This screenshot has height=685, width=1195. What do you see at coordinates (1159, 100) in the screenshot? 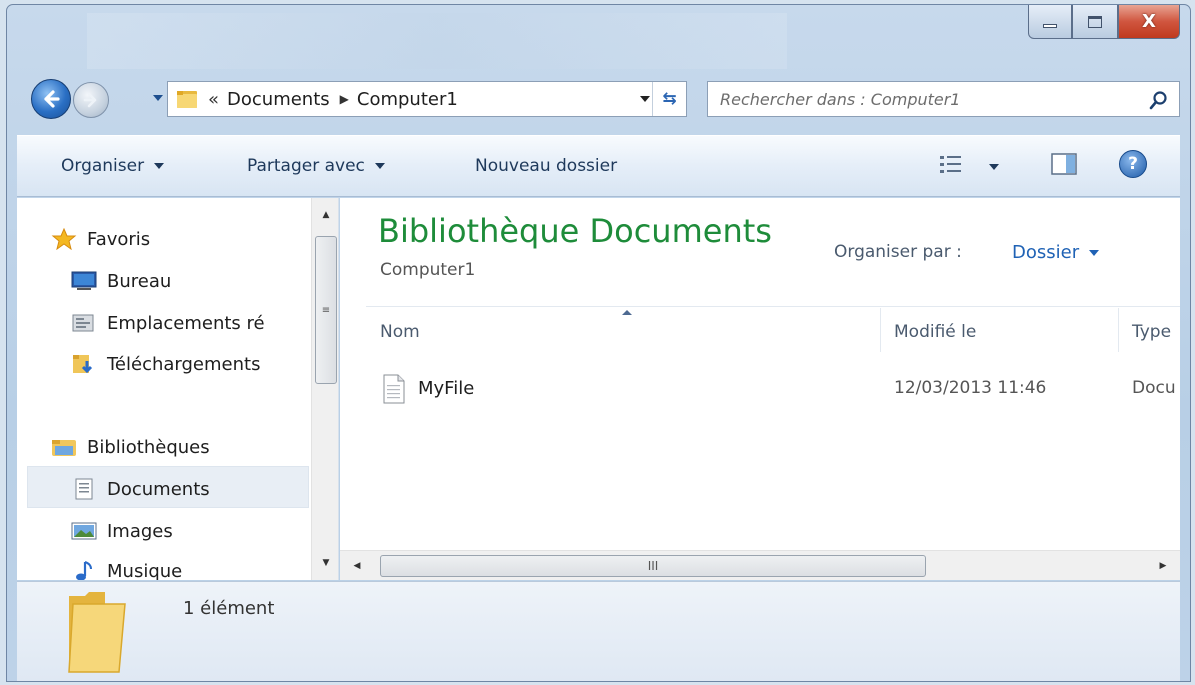
I see `search-icon` at bounding box center [1159, 100].